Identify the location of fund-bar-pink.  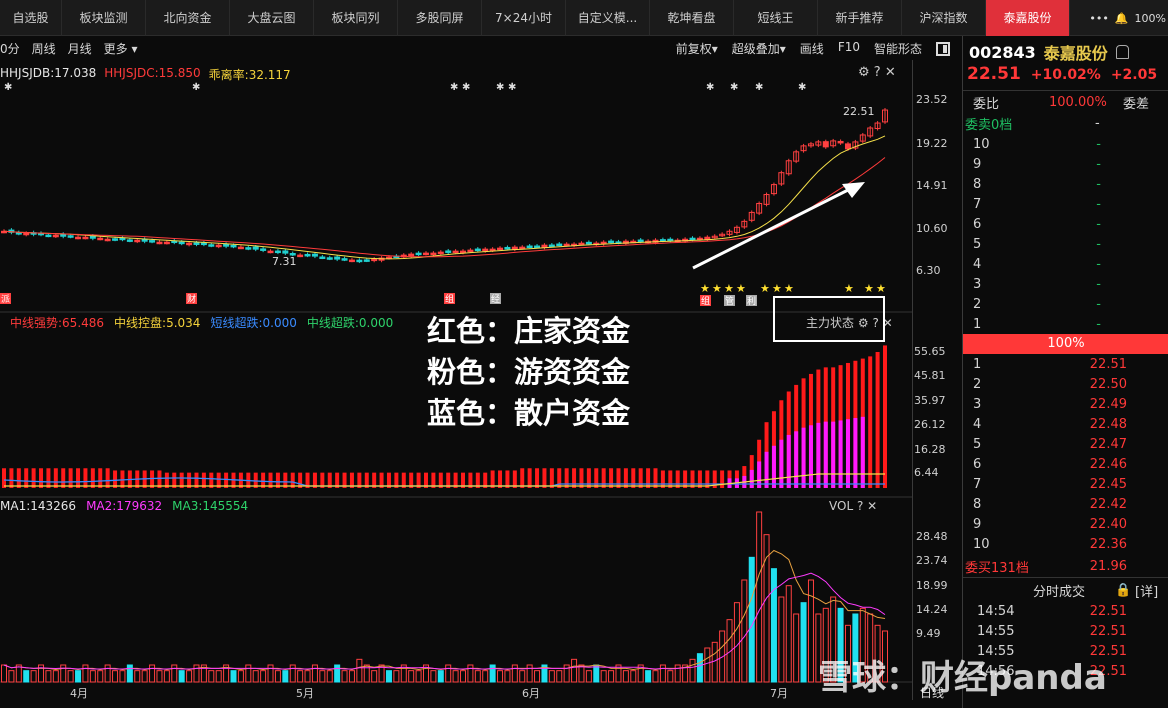
(766, 469).